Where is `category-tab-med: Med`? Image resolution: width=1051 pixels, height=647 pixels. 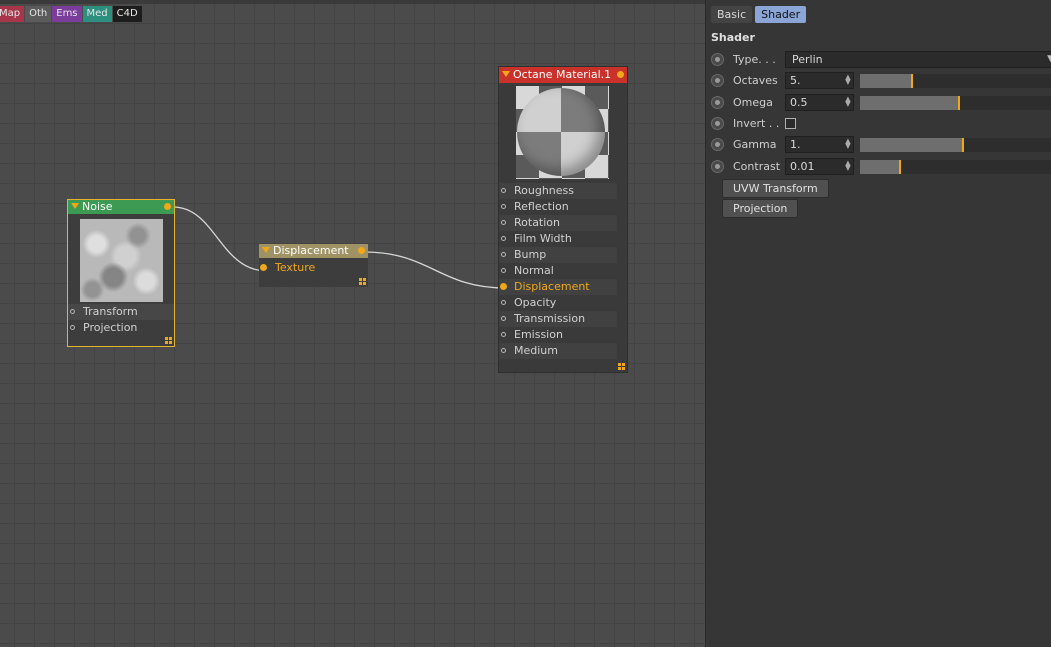 category-tab-med: Med is located at coordinates (97, 14).